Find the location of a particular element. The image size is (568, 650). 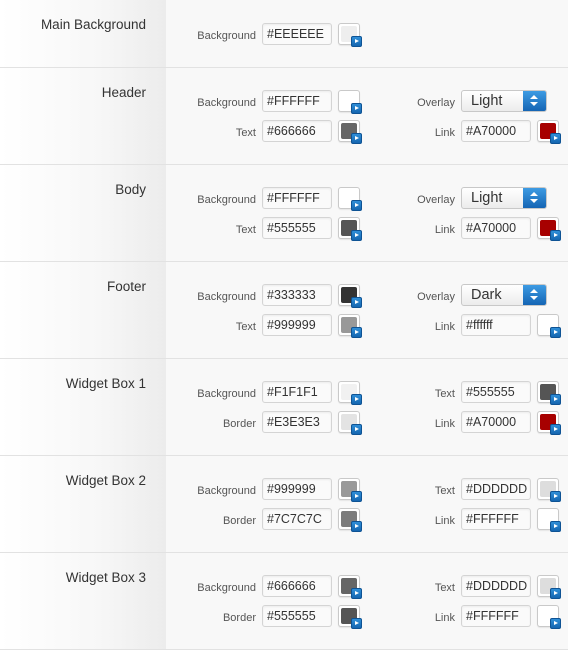

overlay-select: Dark is located at coordinates (504, 295).